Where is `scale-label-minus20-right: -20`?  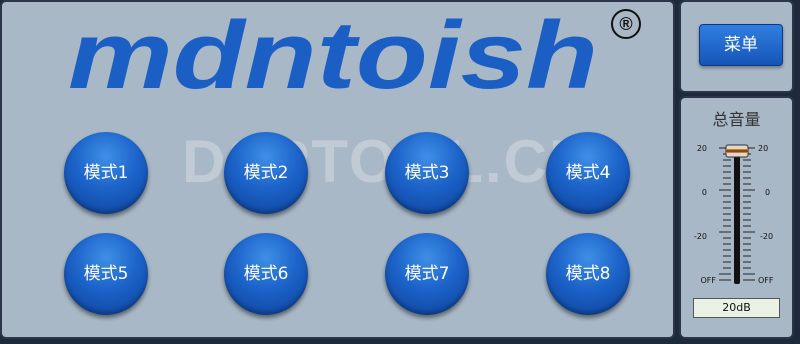
scale-label-minus20-right: -20 is located at coordinates (766, 236).